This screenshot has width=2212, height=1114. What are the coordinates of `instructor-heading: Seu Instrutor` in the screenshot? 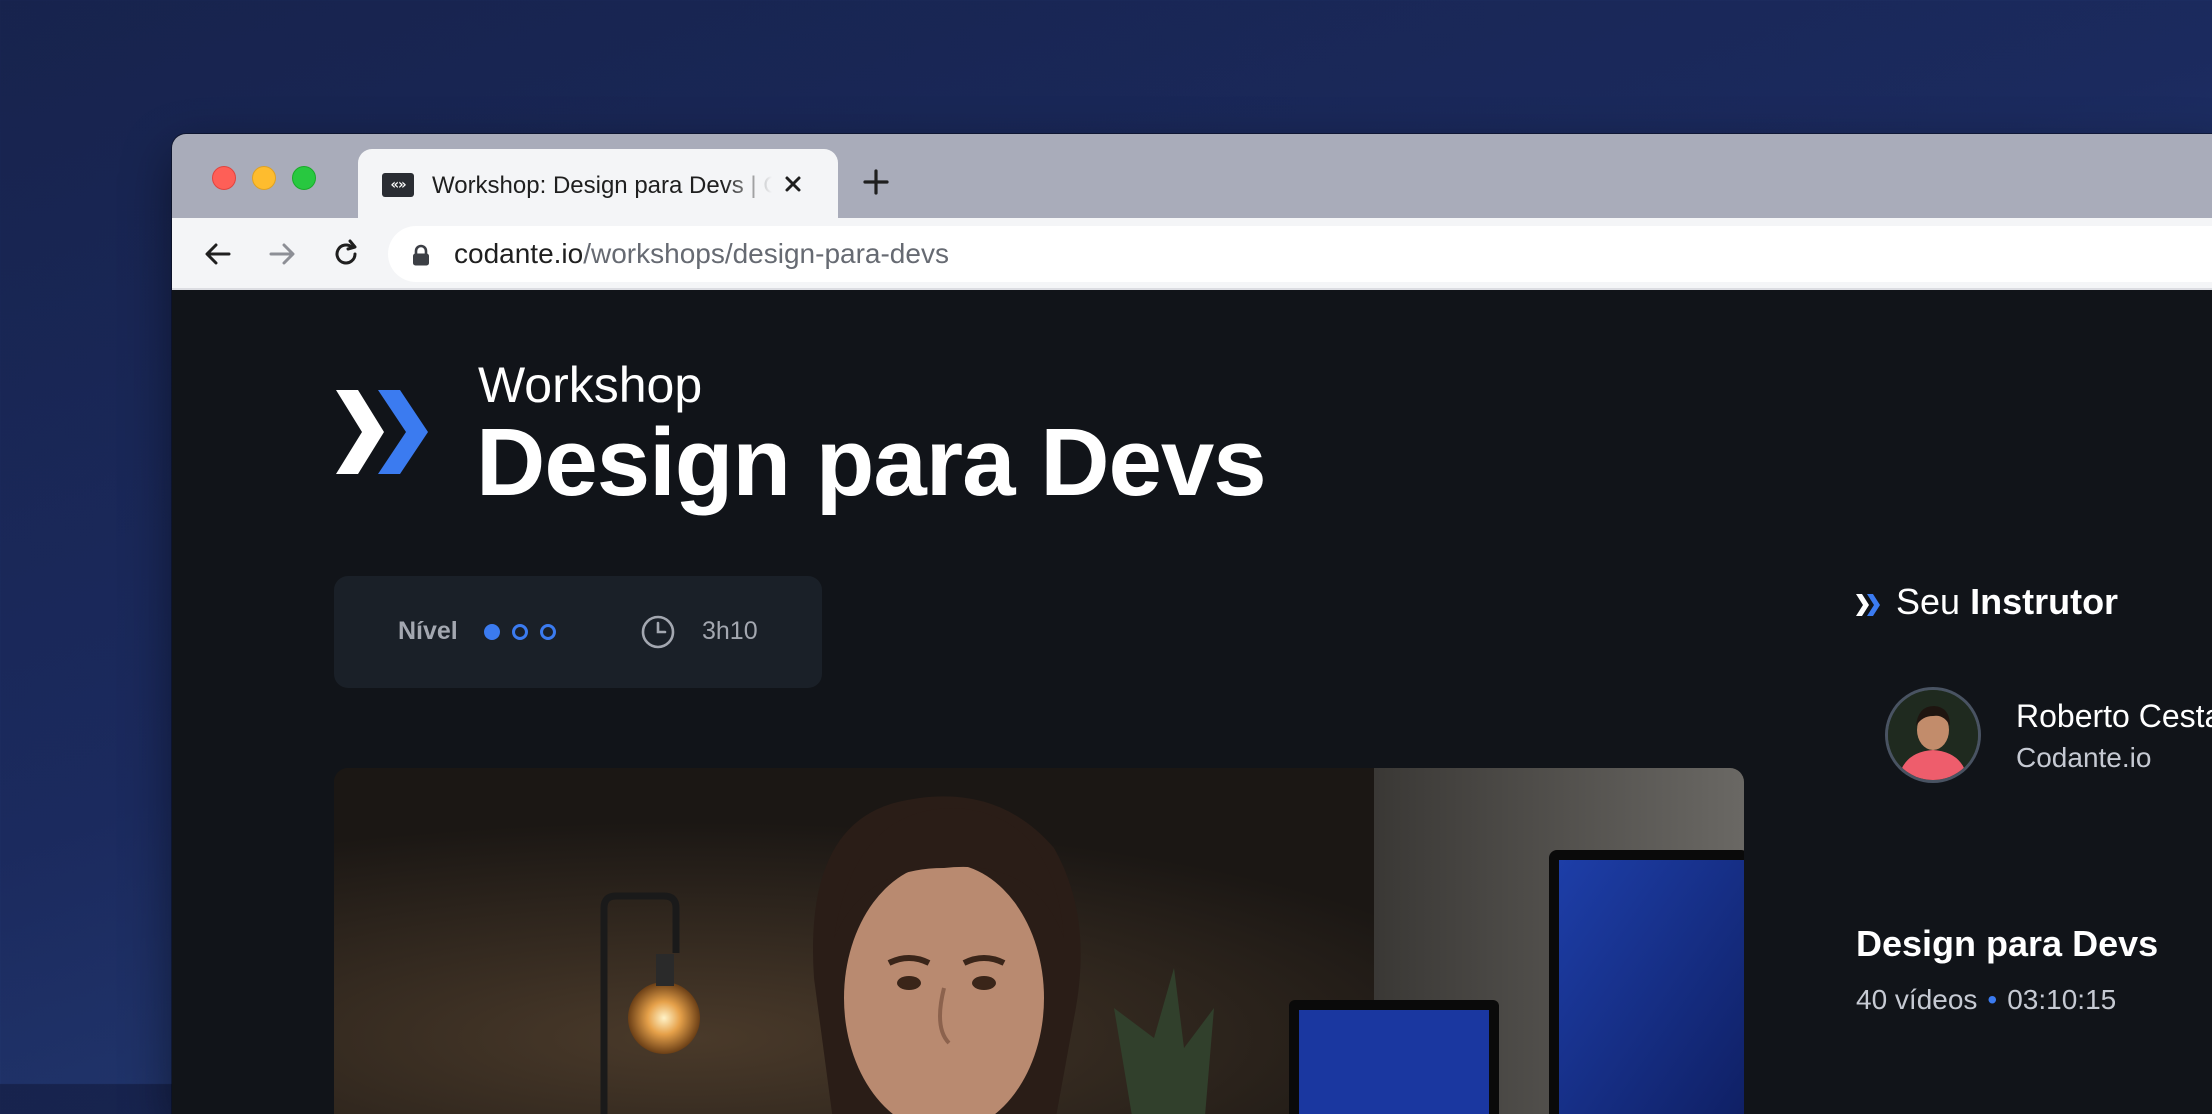 It's located at (2007, 601).